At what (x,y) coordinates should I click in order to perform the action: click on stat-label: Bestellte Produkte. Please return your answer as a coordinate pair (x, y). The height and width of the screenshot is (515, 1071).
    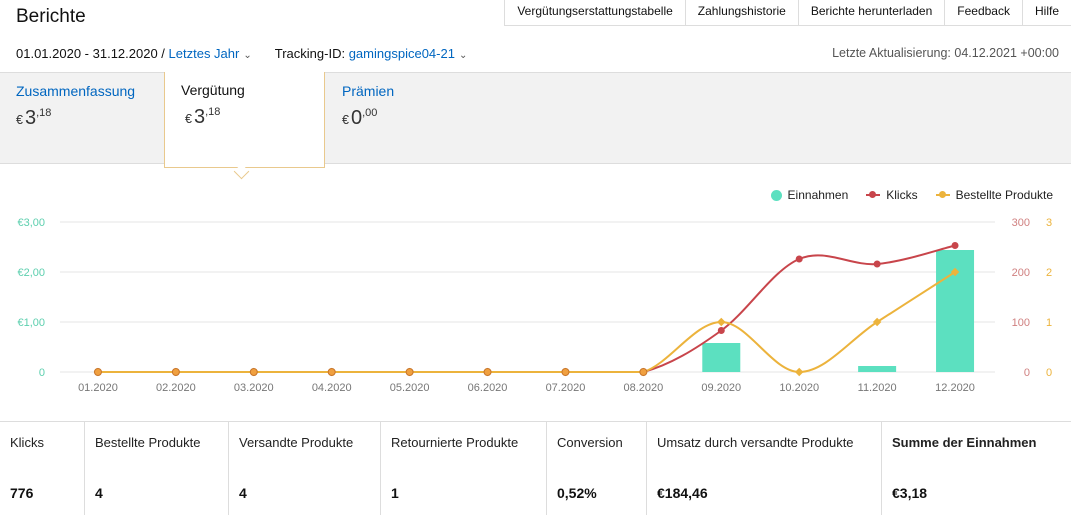
    Looking at the image, I should click on (148, 442).